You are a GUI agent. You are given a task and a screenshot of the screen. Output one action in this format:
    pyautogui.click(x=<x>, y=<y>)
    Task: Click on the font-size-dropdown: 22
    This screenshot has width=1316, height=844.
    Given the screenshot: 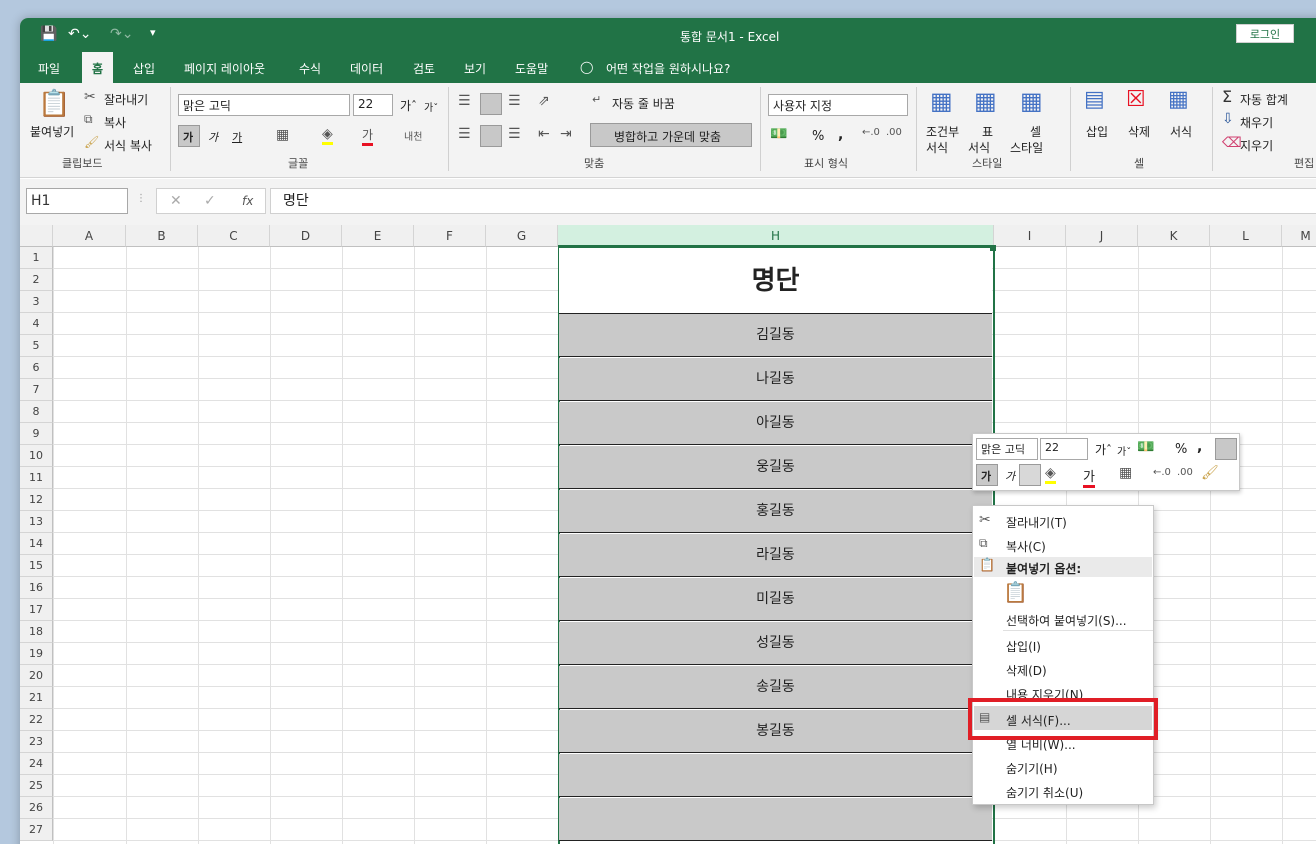 What is the action you would take?
    pyautogui.click(x=373, y=105)
    